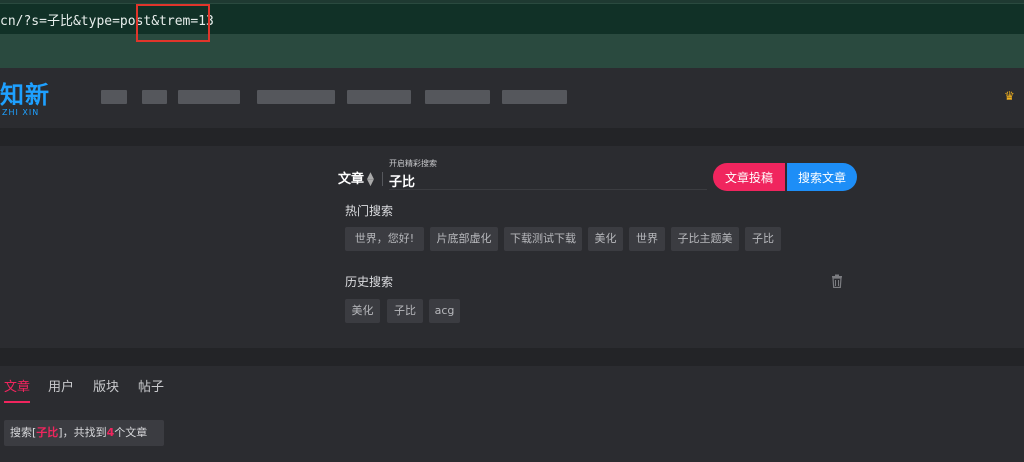 This screenshot has height=462, width=1024. Describe the element at coordinates (413, 163) in the screenshot. I see `search-hint-label: 开启精彩搜索` at that location.